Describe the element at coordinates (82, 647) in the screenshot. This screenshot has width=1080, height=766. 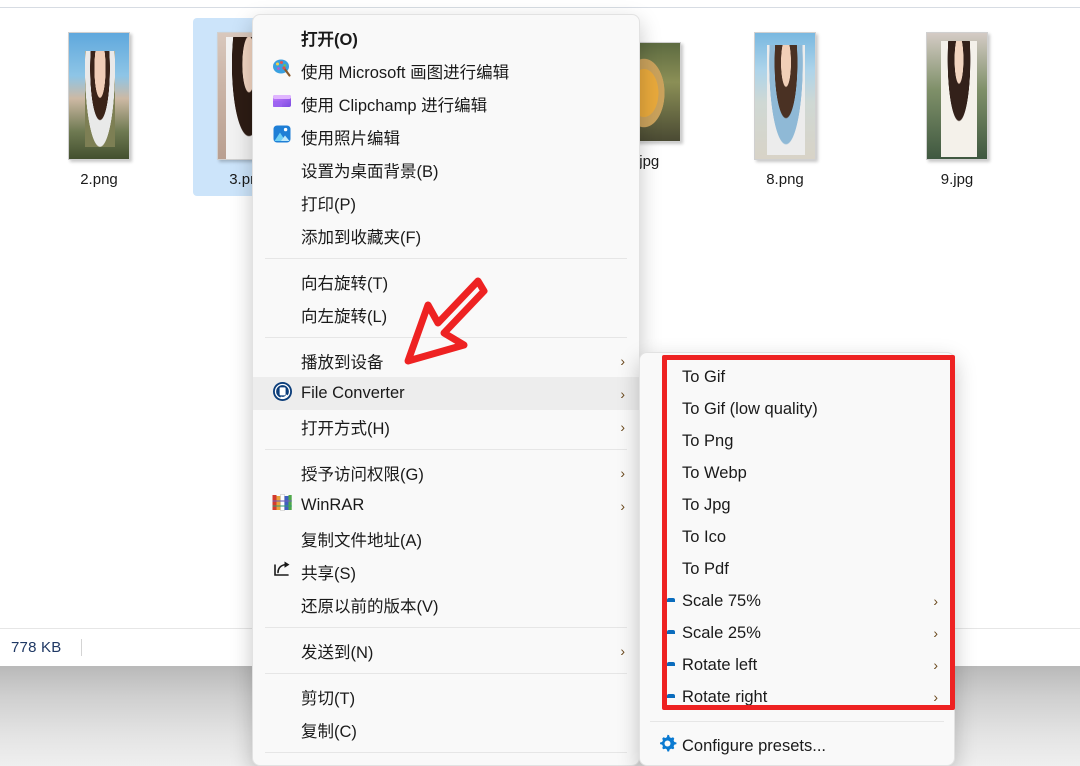
I see `status-divider` at that location.